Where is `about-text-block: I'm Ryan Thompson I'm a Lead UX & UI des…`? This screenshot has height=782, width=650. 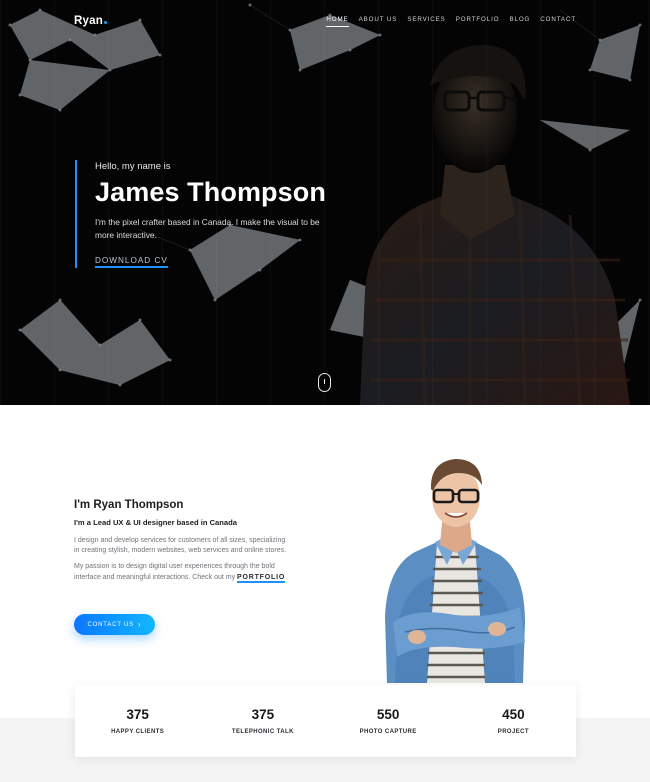
about-text-block: I'm Ryan Thompson I'm a Lead UX & UI des… is located at coordinates (183, 541).